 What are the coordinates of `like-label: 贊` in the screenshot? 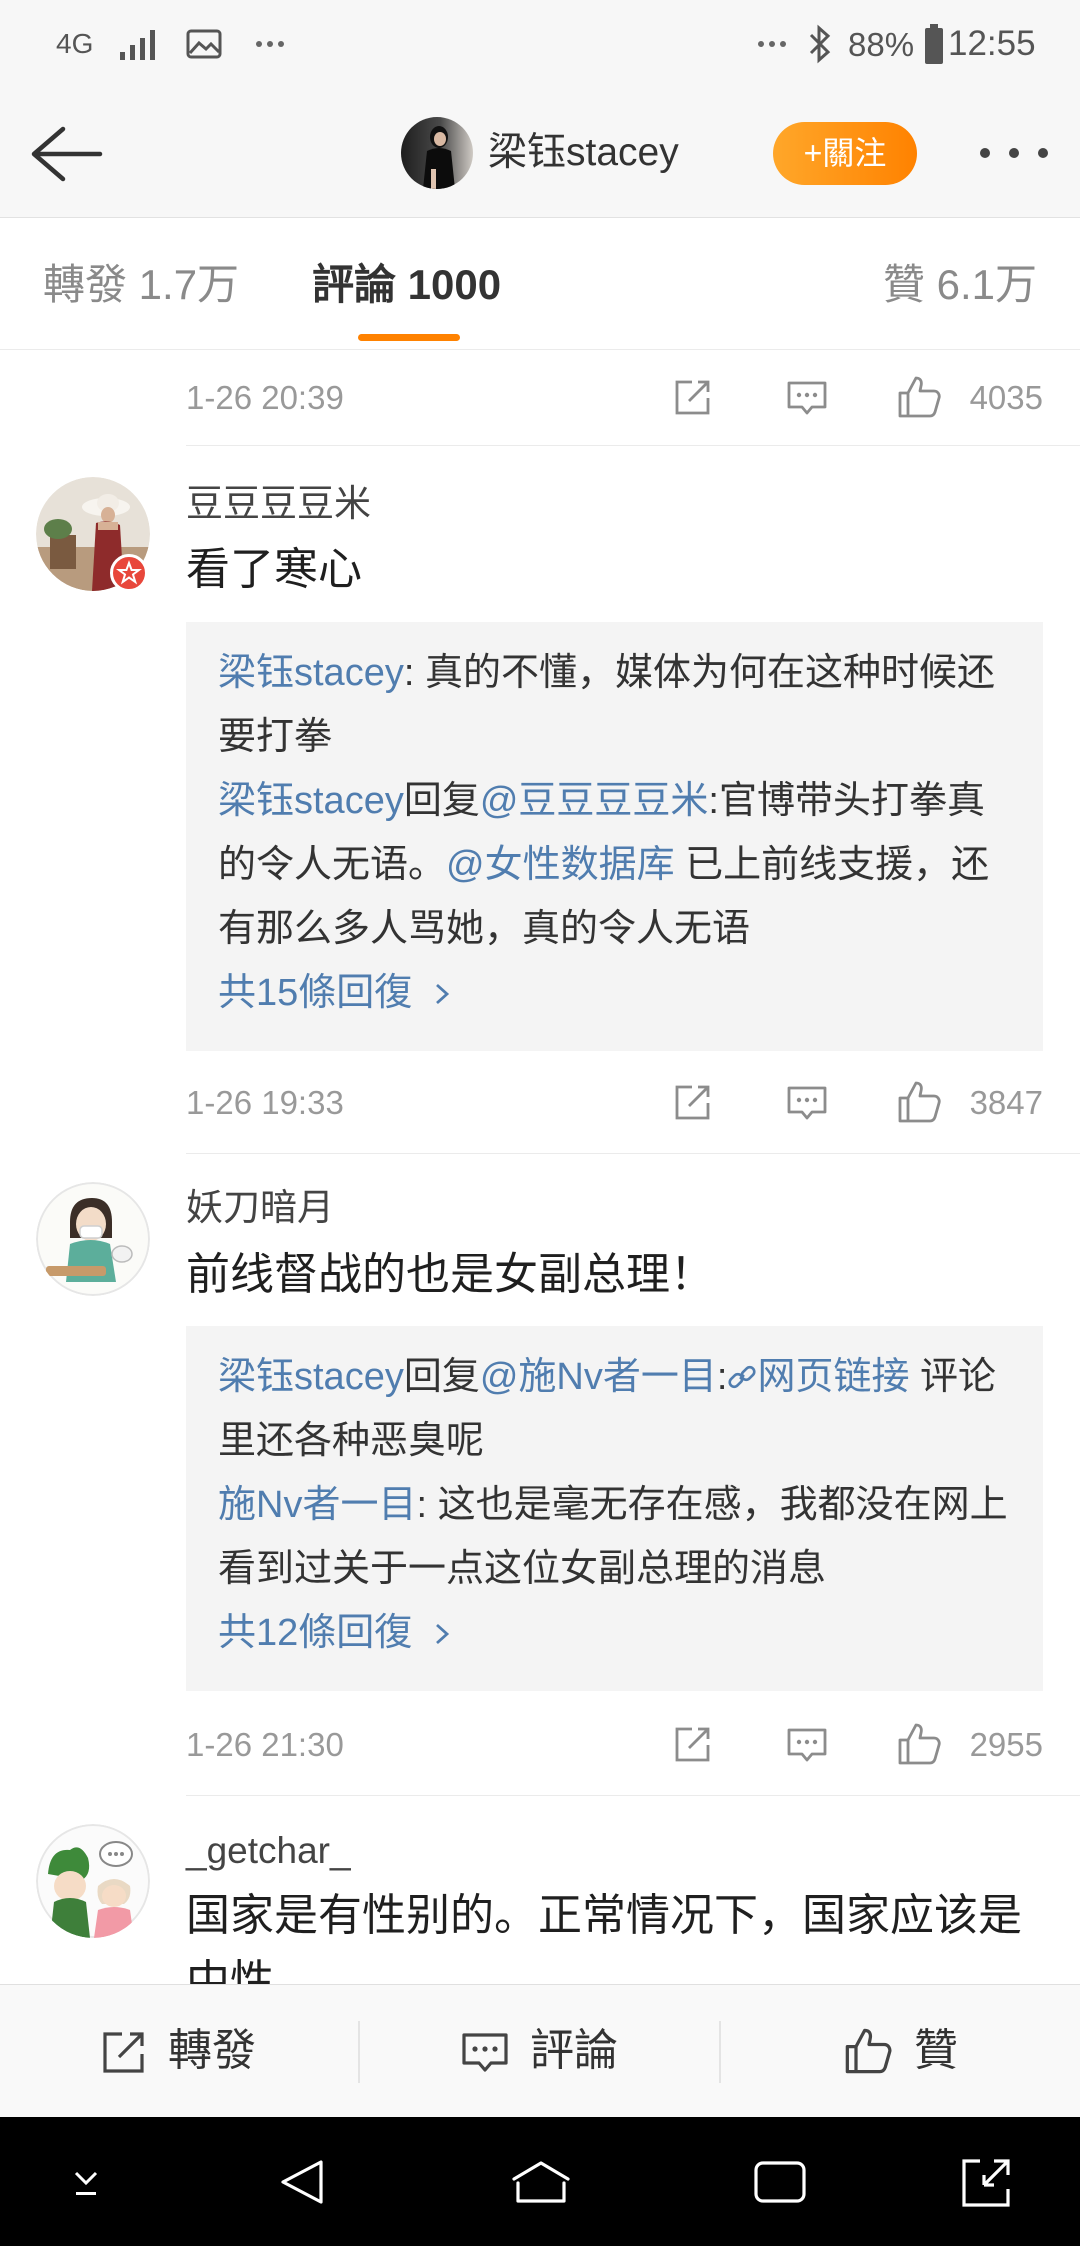 It's located at (936, 2050).